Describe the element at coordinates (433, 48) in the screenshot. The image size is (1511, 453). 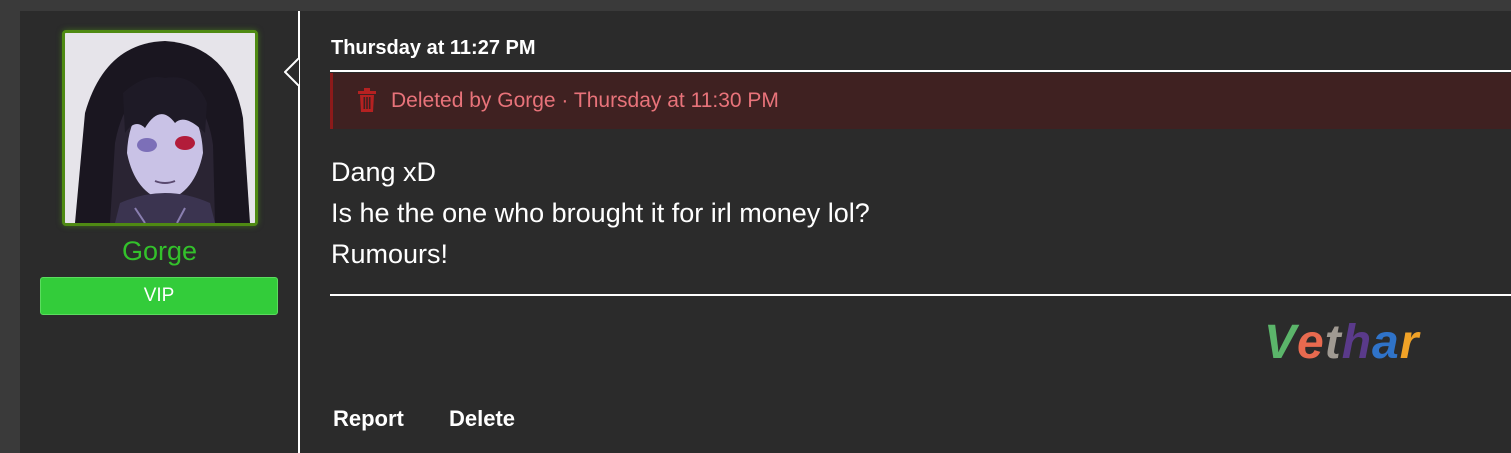
I see `post-timestamp: Thursday at 11:27 PM` at that location.